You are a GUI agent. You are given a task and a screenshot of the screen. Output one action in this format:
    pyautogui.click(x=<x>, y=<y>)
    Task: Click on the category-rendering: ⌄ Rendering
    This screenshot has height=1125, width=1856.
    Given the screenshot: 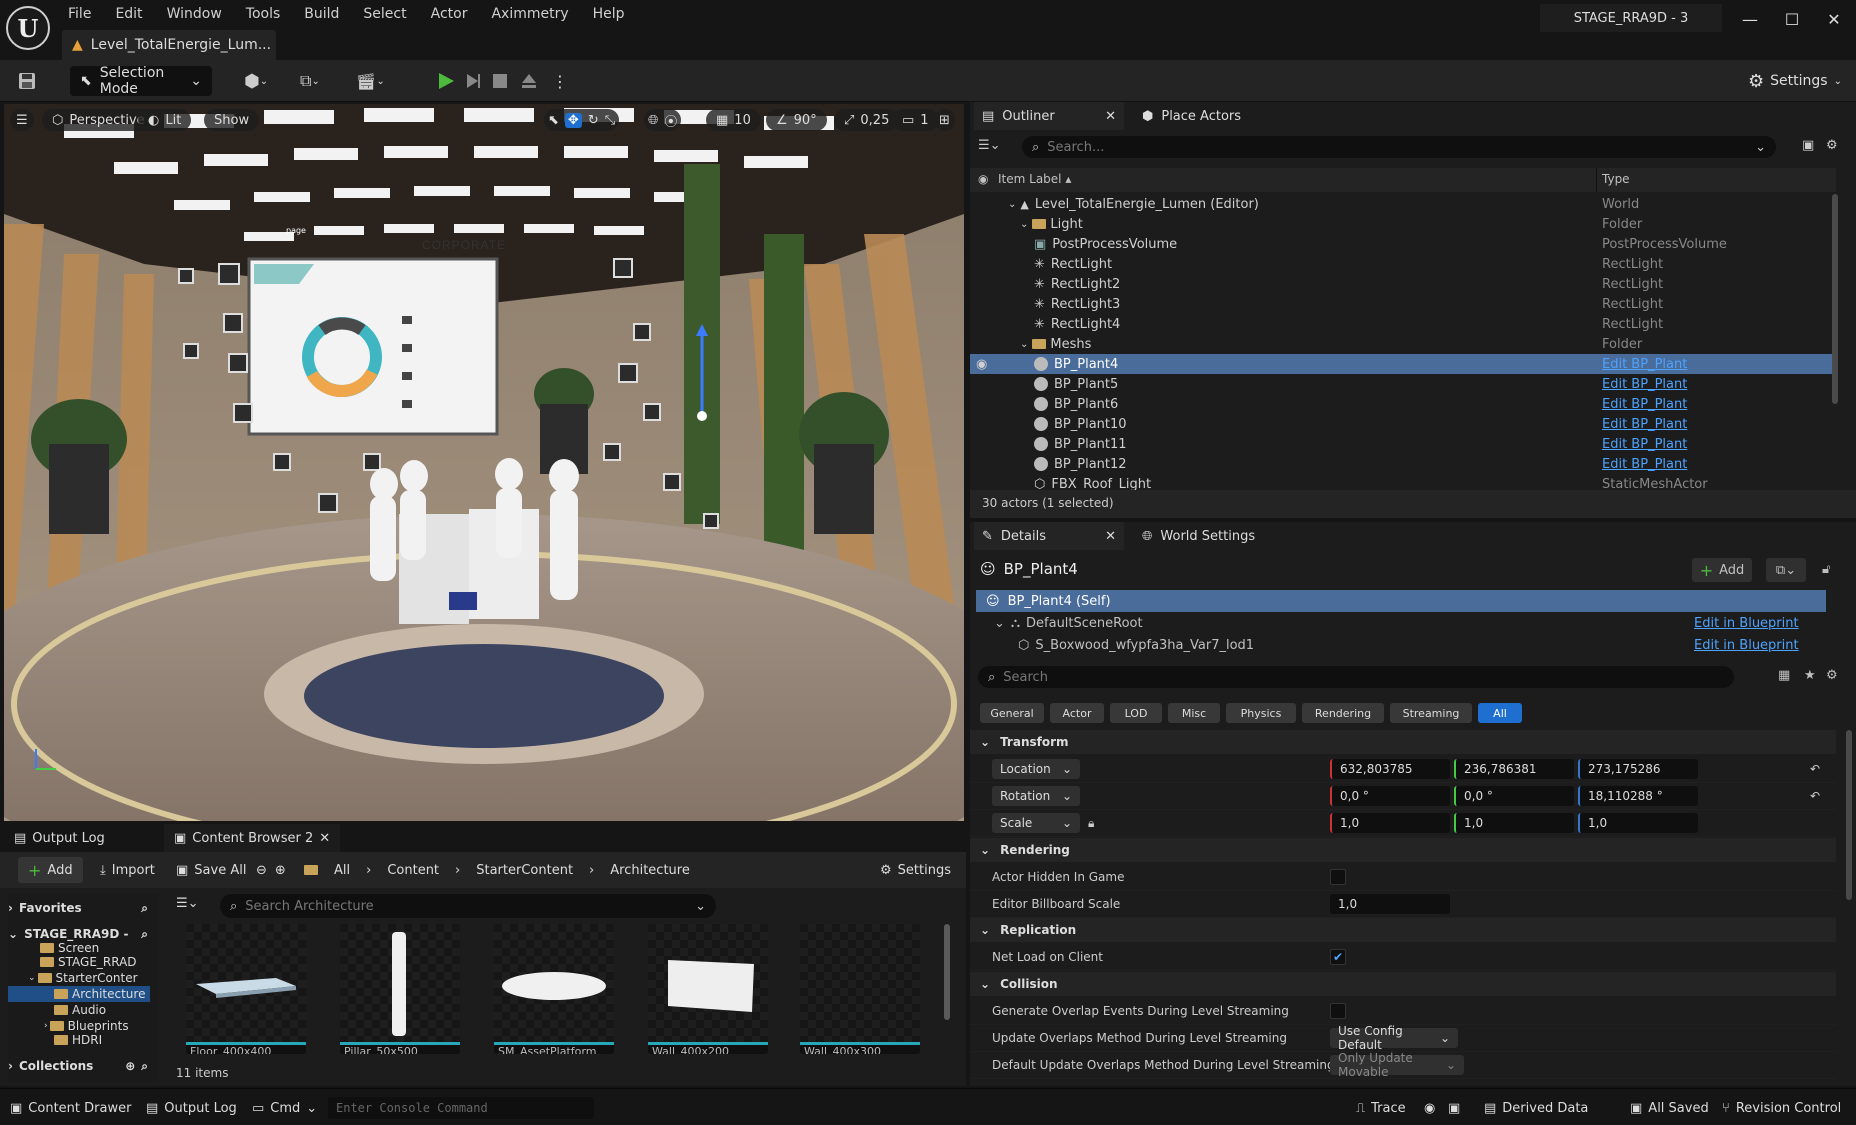 What is the action you would take?
    pyautogui.click(x=1403, y=850)
    